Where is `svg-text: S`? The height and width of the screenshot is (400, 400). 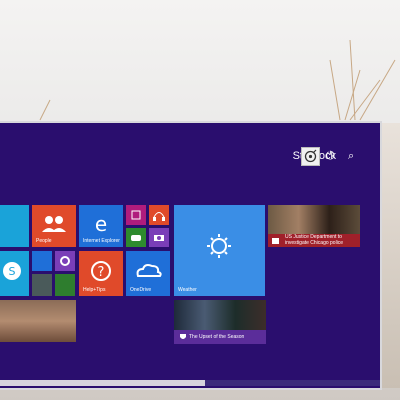 svg-text: S is located at coordinates (12, 271).